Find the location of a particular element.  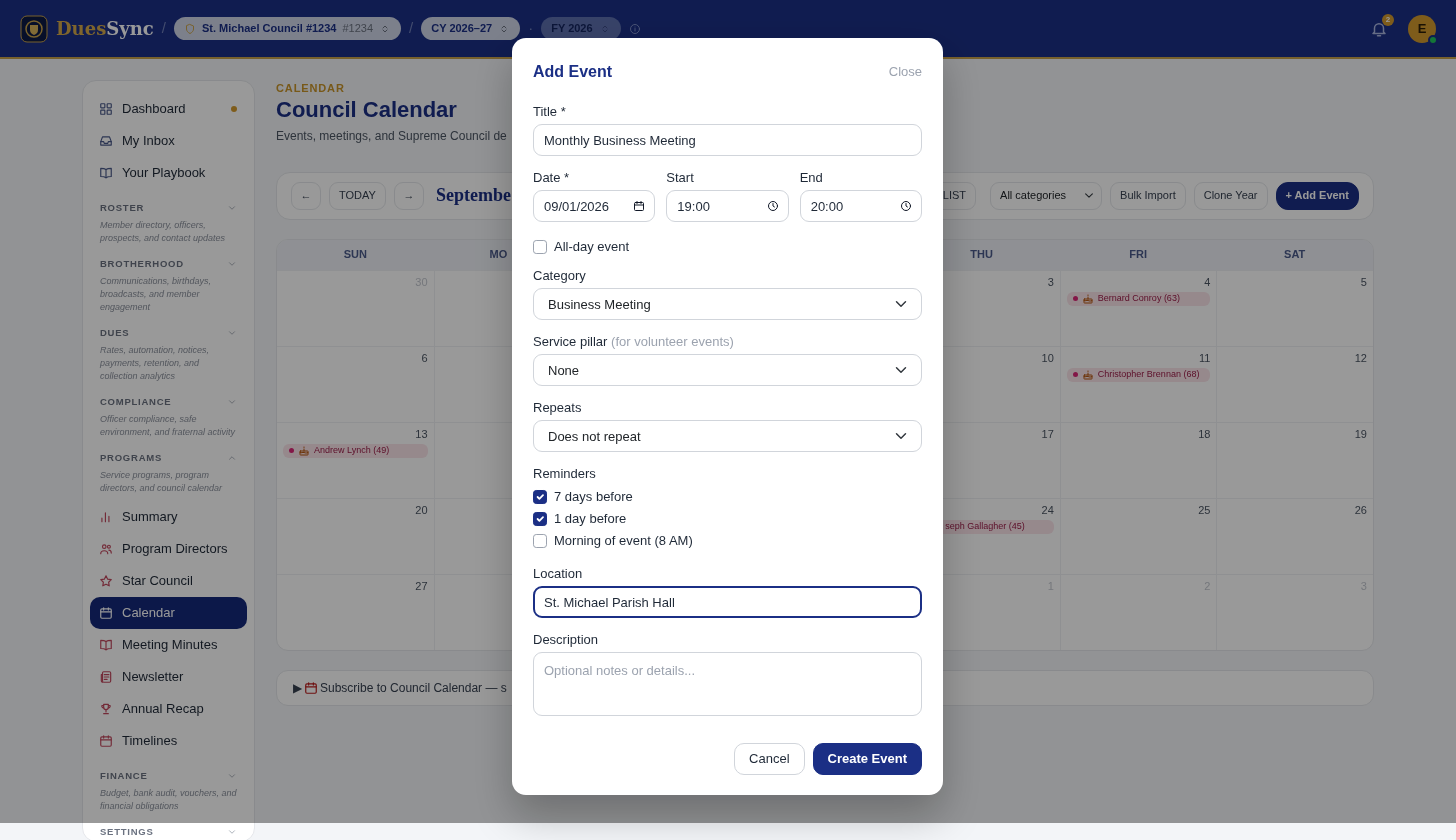

disclosure-toggle: ▶ is located at coordinates (297, 687).